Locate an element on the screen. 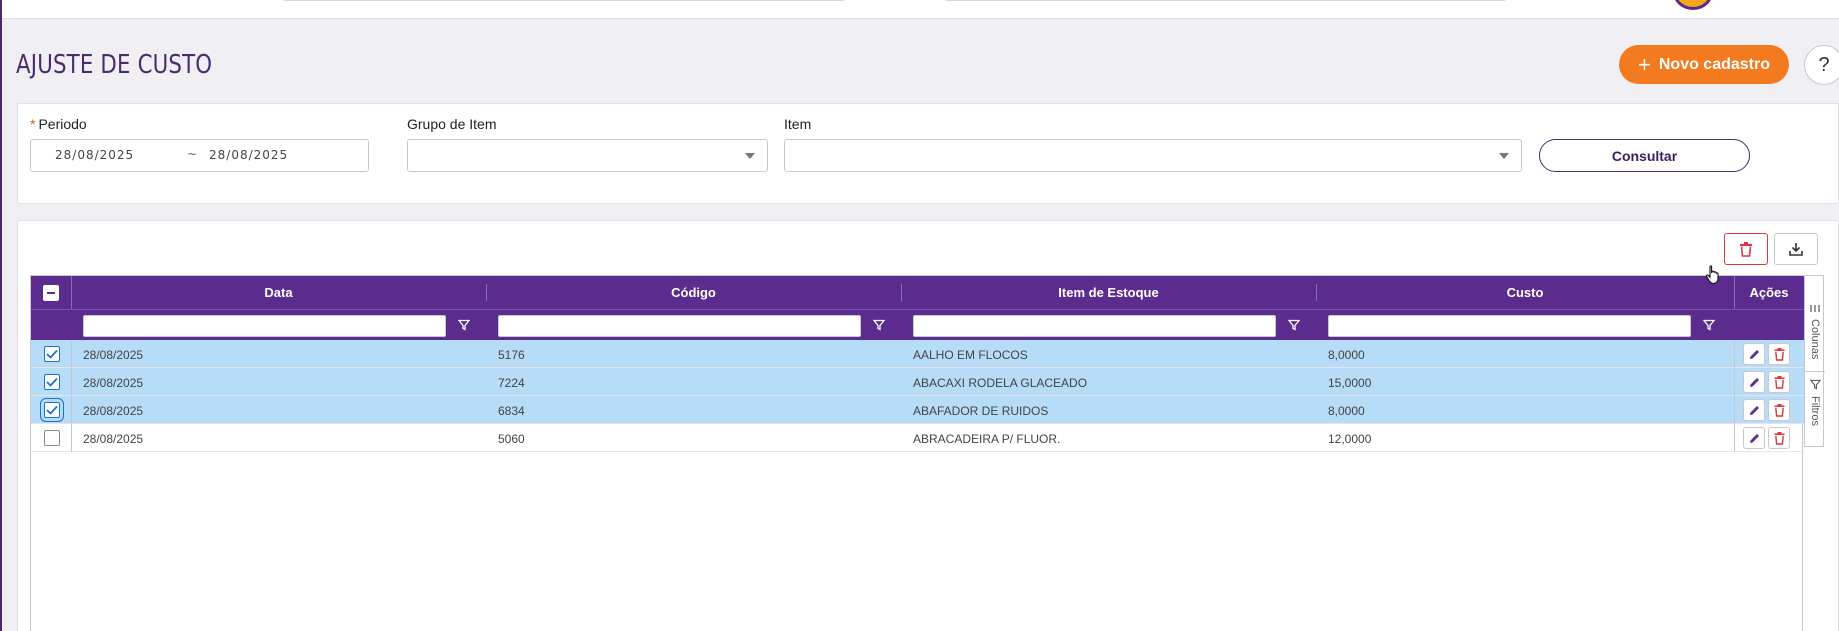  cell-custo: 12,0000 is located at coordinates (1350, 439).